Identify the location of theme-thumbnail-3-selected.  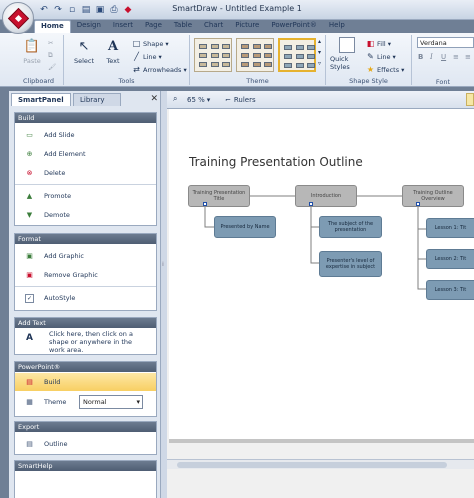
(297, 55).